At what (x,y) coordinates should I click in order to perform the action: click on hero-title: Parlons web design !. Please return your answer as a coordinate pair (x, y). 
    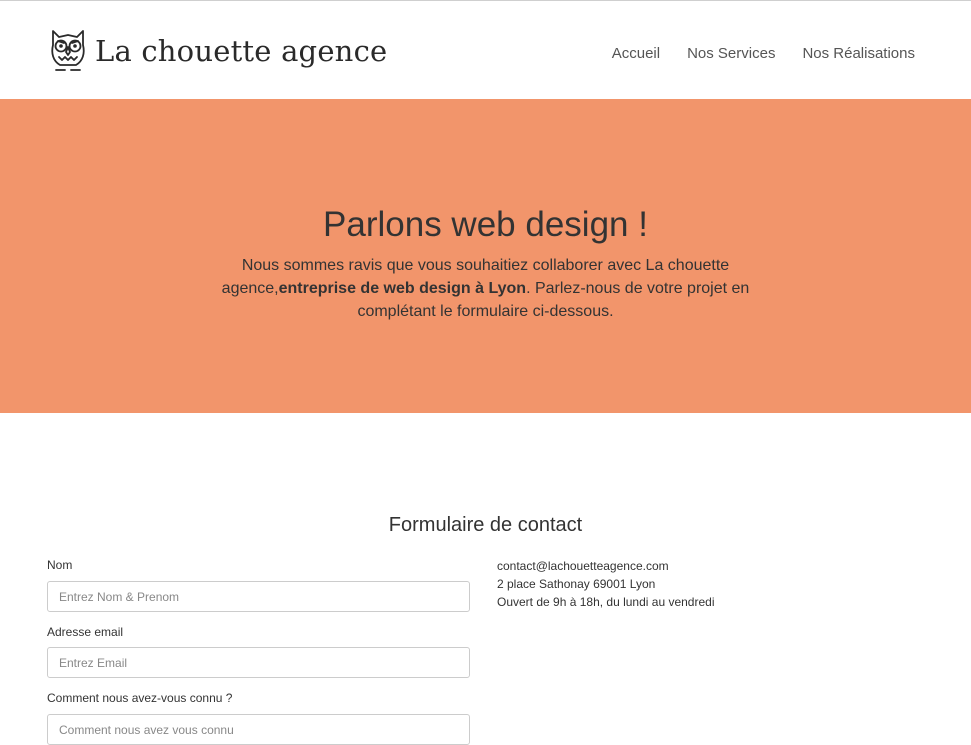
    Looking at the image, I should click on (485, 224).